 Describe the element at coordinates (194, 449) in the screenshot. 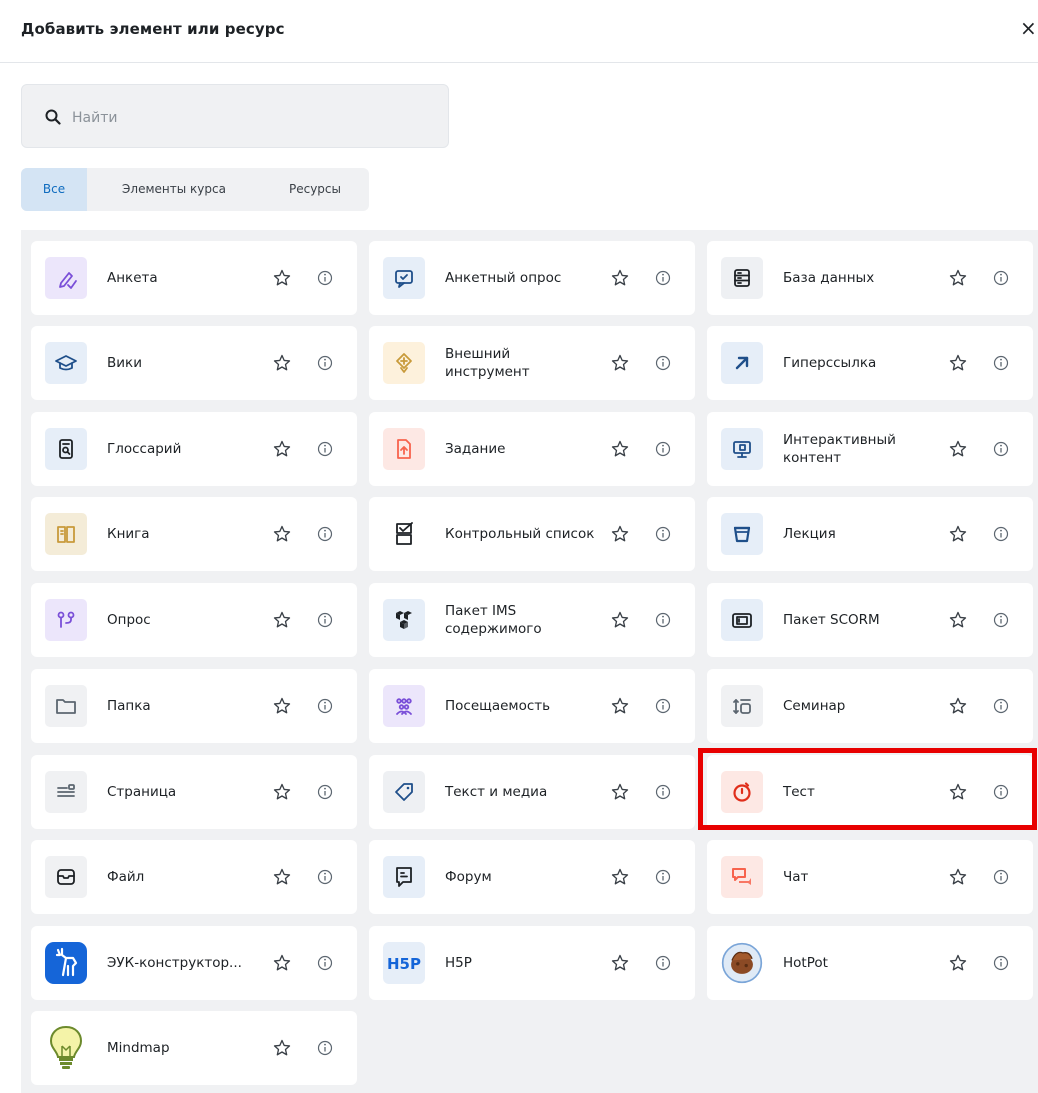

I see `activity-card: Глоссарий` at that location.